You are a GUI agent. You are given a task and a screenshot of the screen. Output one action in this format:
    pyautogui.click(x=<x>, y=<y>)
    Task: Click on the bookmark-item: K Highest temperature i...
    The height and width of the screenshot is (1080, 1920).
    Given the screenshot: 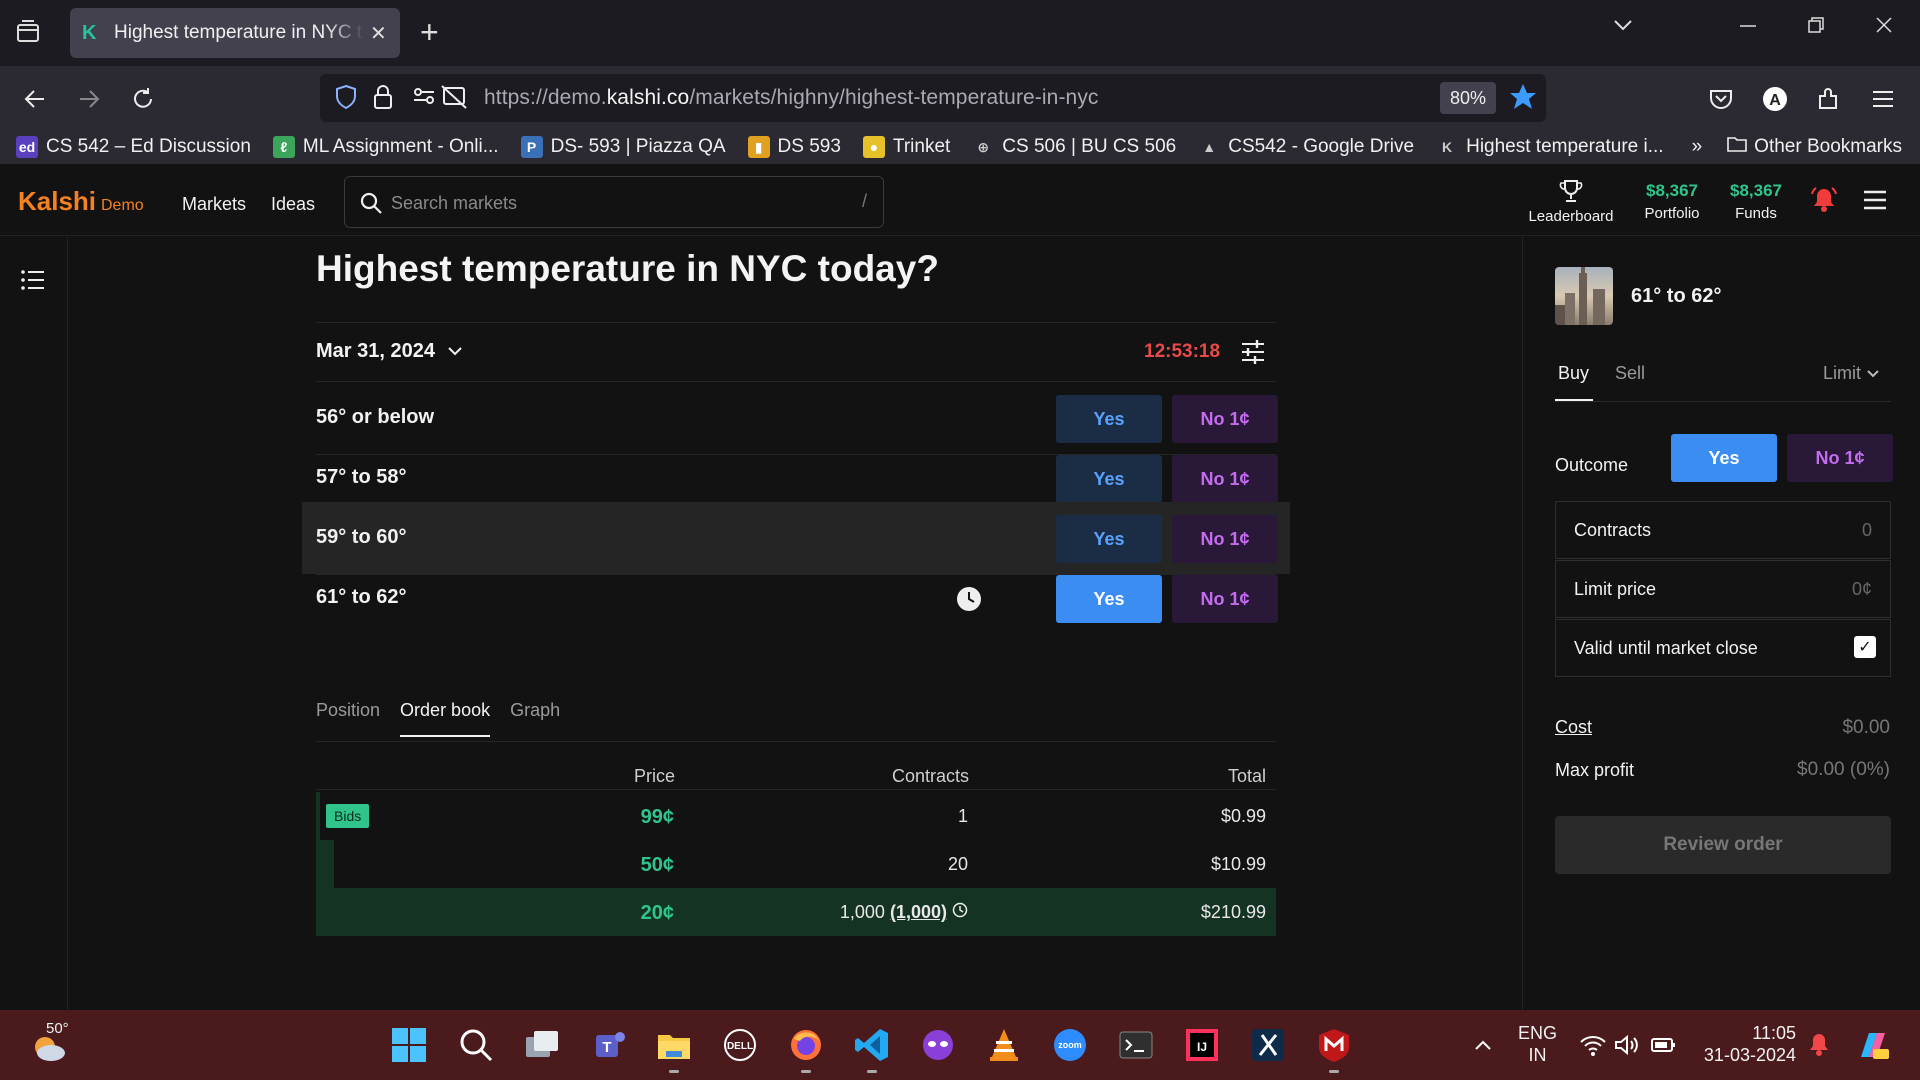 What is the action you would take?
    pyautogui.click(x=1550, y=147)
    